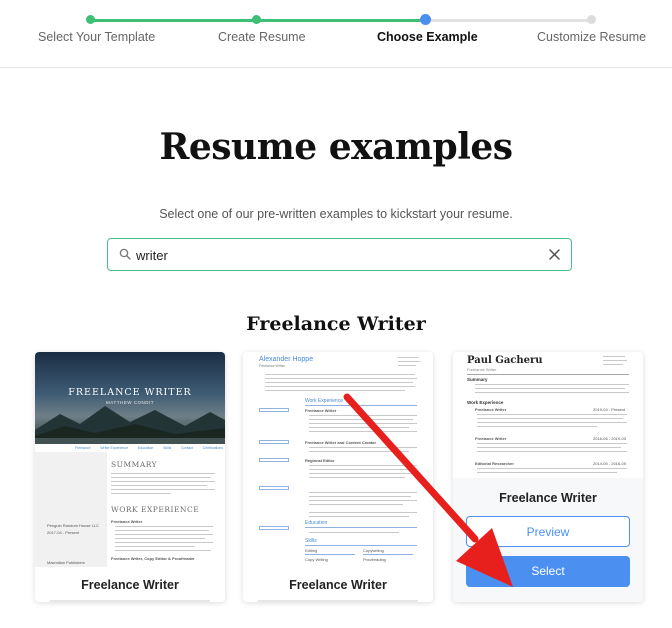 This screenshot has width=672, height=628. I want to click on preview-button: Preview, so click(548, 531).